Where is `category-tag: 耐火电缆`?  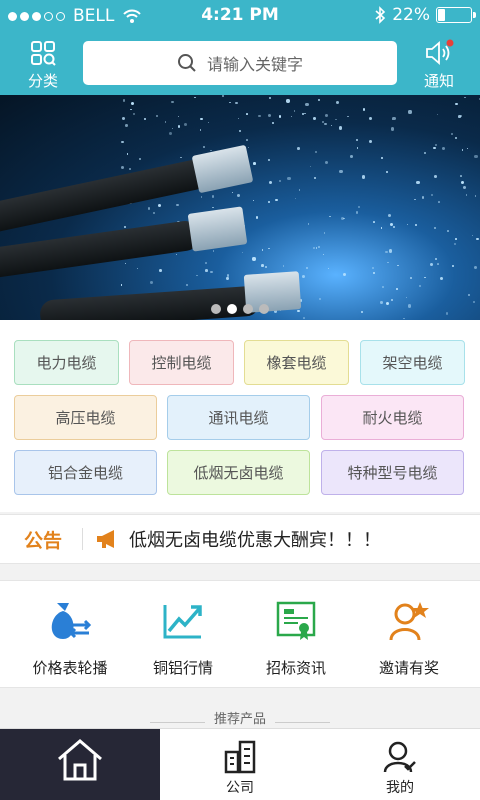 category-tag: 耐火电缆 is located at coordinates (392, 417).